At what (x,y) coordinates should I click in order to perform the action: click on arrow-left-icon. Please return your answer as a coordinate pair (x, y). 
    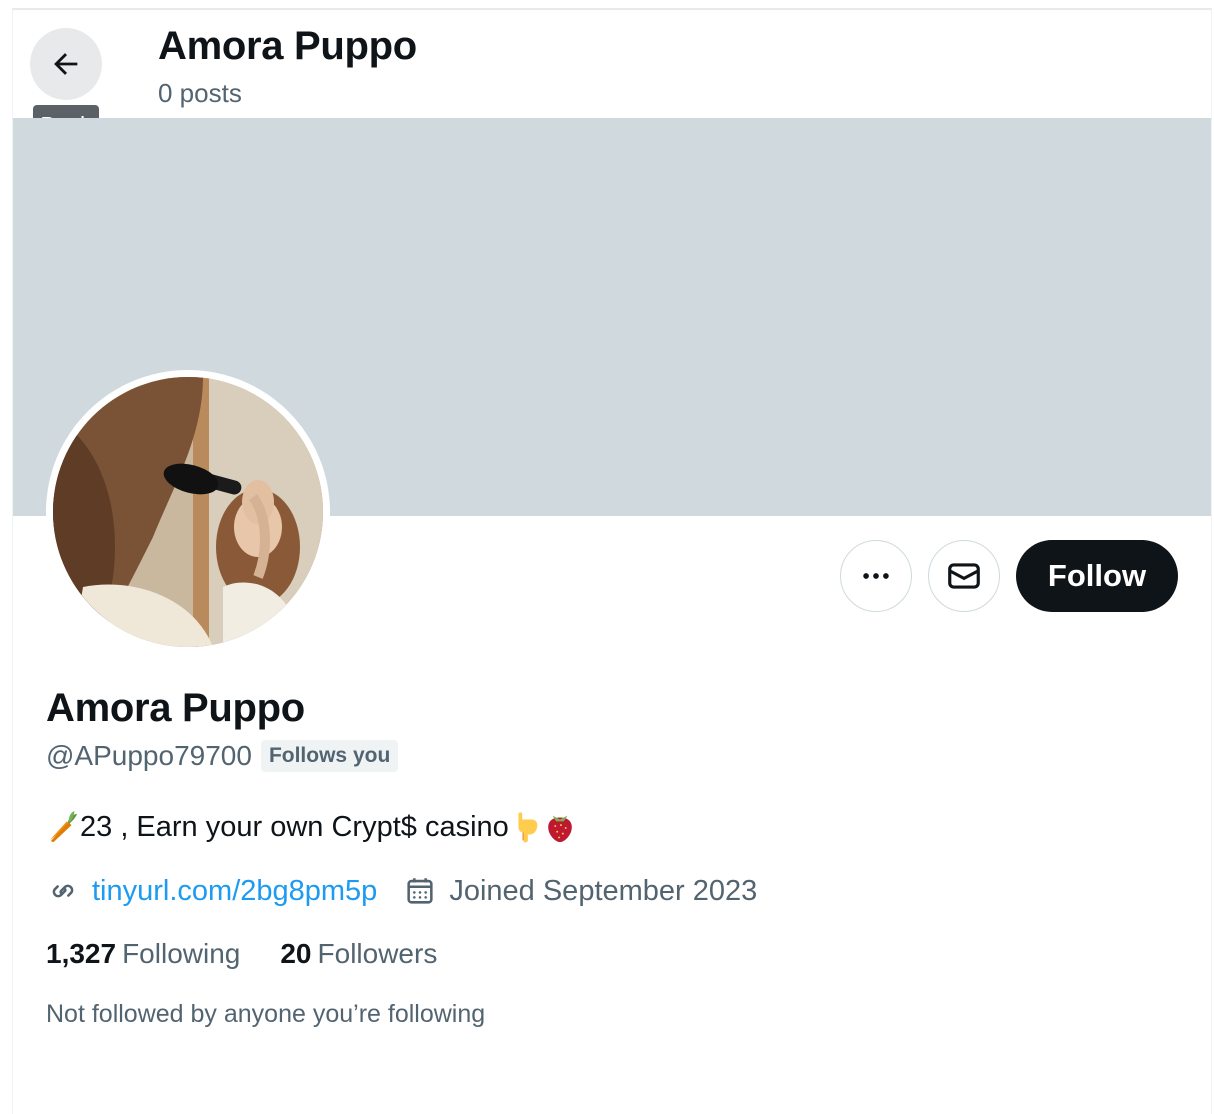
    Looking at the image, I should click on (66, 64).